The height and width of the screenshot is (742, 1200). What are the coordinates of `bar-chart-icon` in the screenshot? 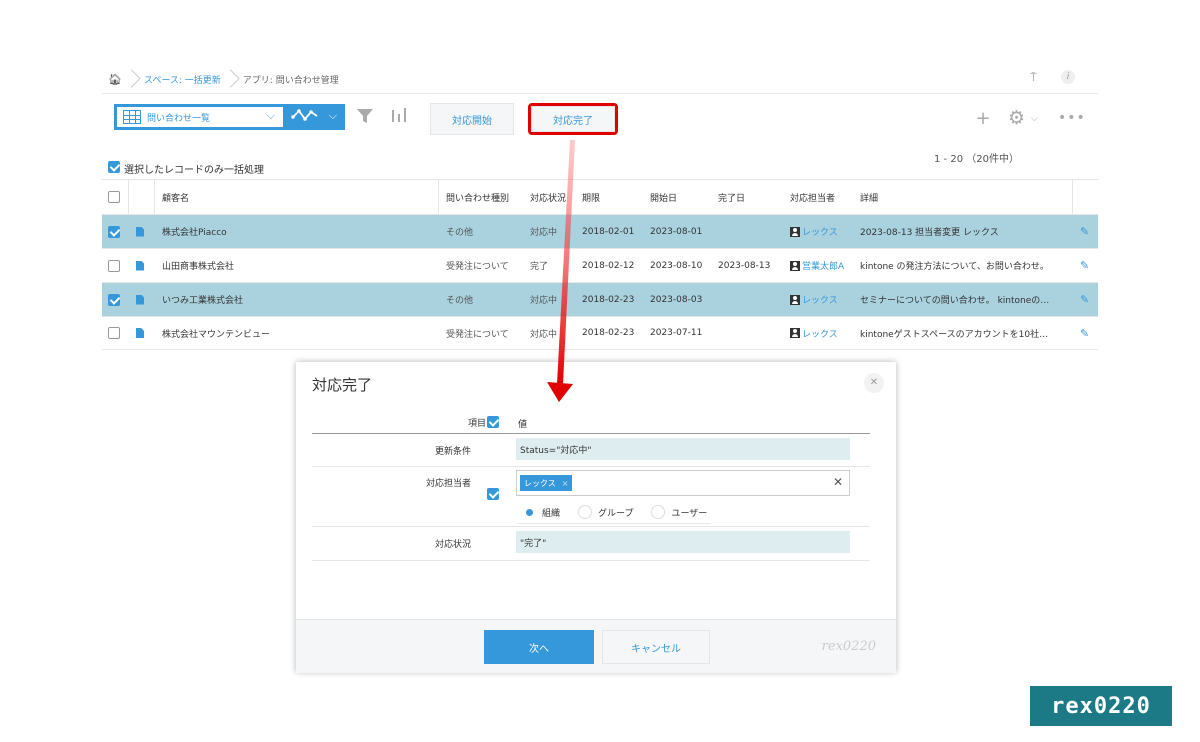 It's located at (399, 117).